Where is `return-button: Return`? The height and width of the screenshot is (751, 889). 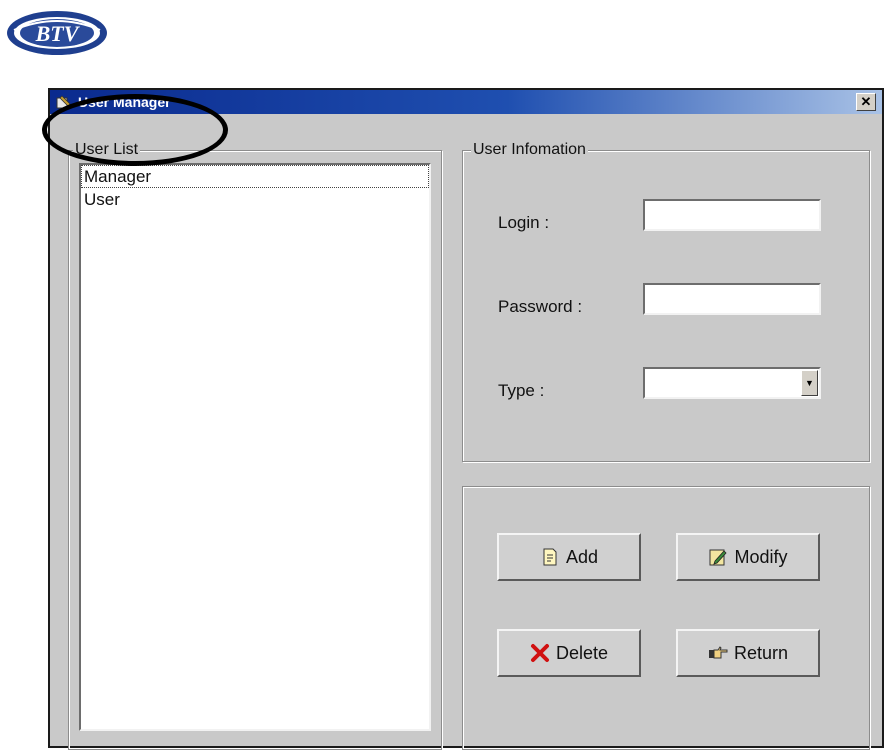 return-button: Return is located at coordinates (748, 653).